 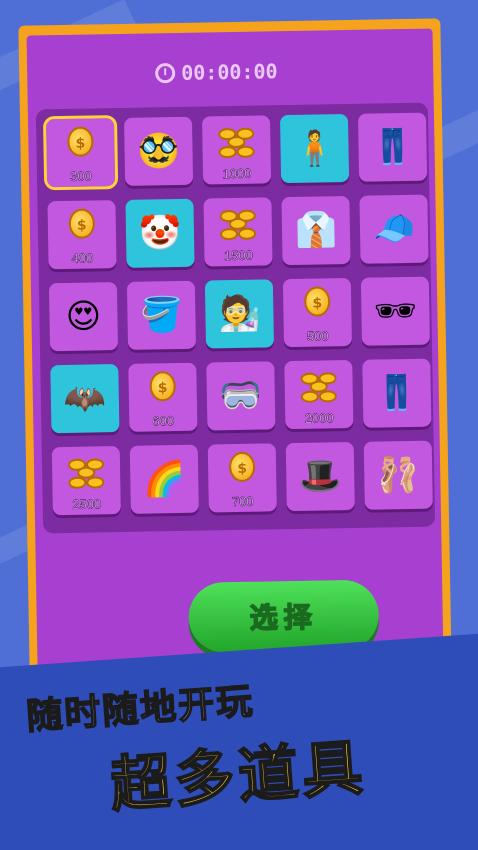 What do you see at coordinates (163, 421) in the screenshot?
I see `item-price: 600` at bounding box center [163, 421].